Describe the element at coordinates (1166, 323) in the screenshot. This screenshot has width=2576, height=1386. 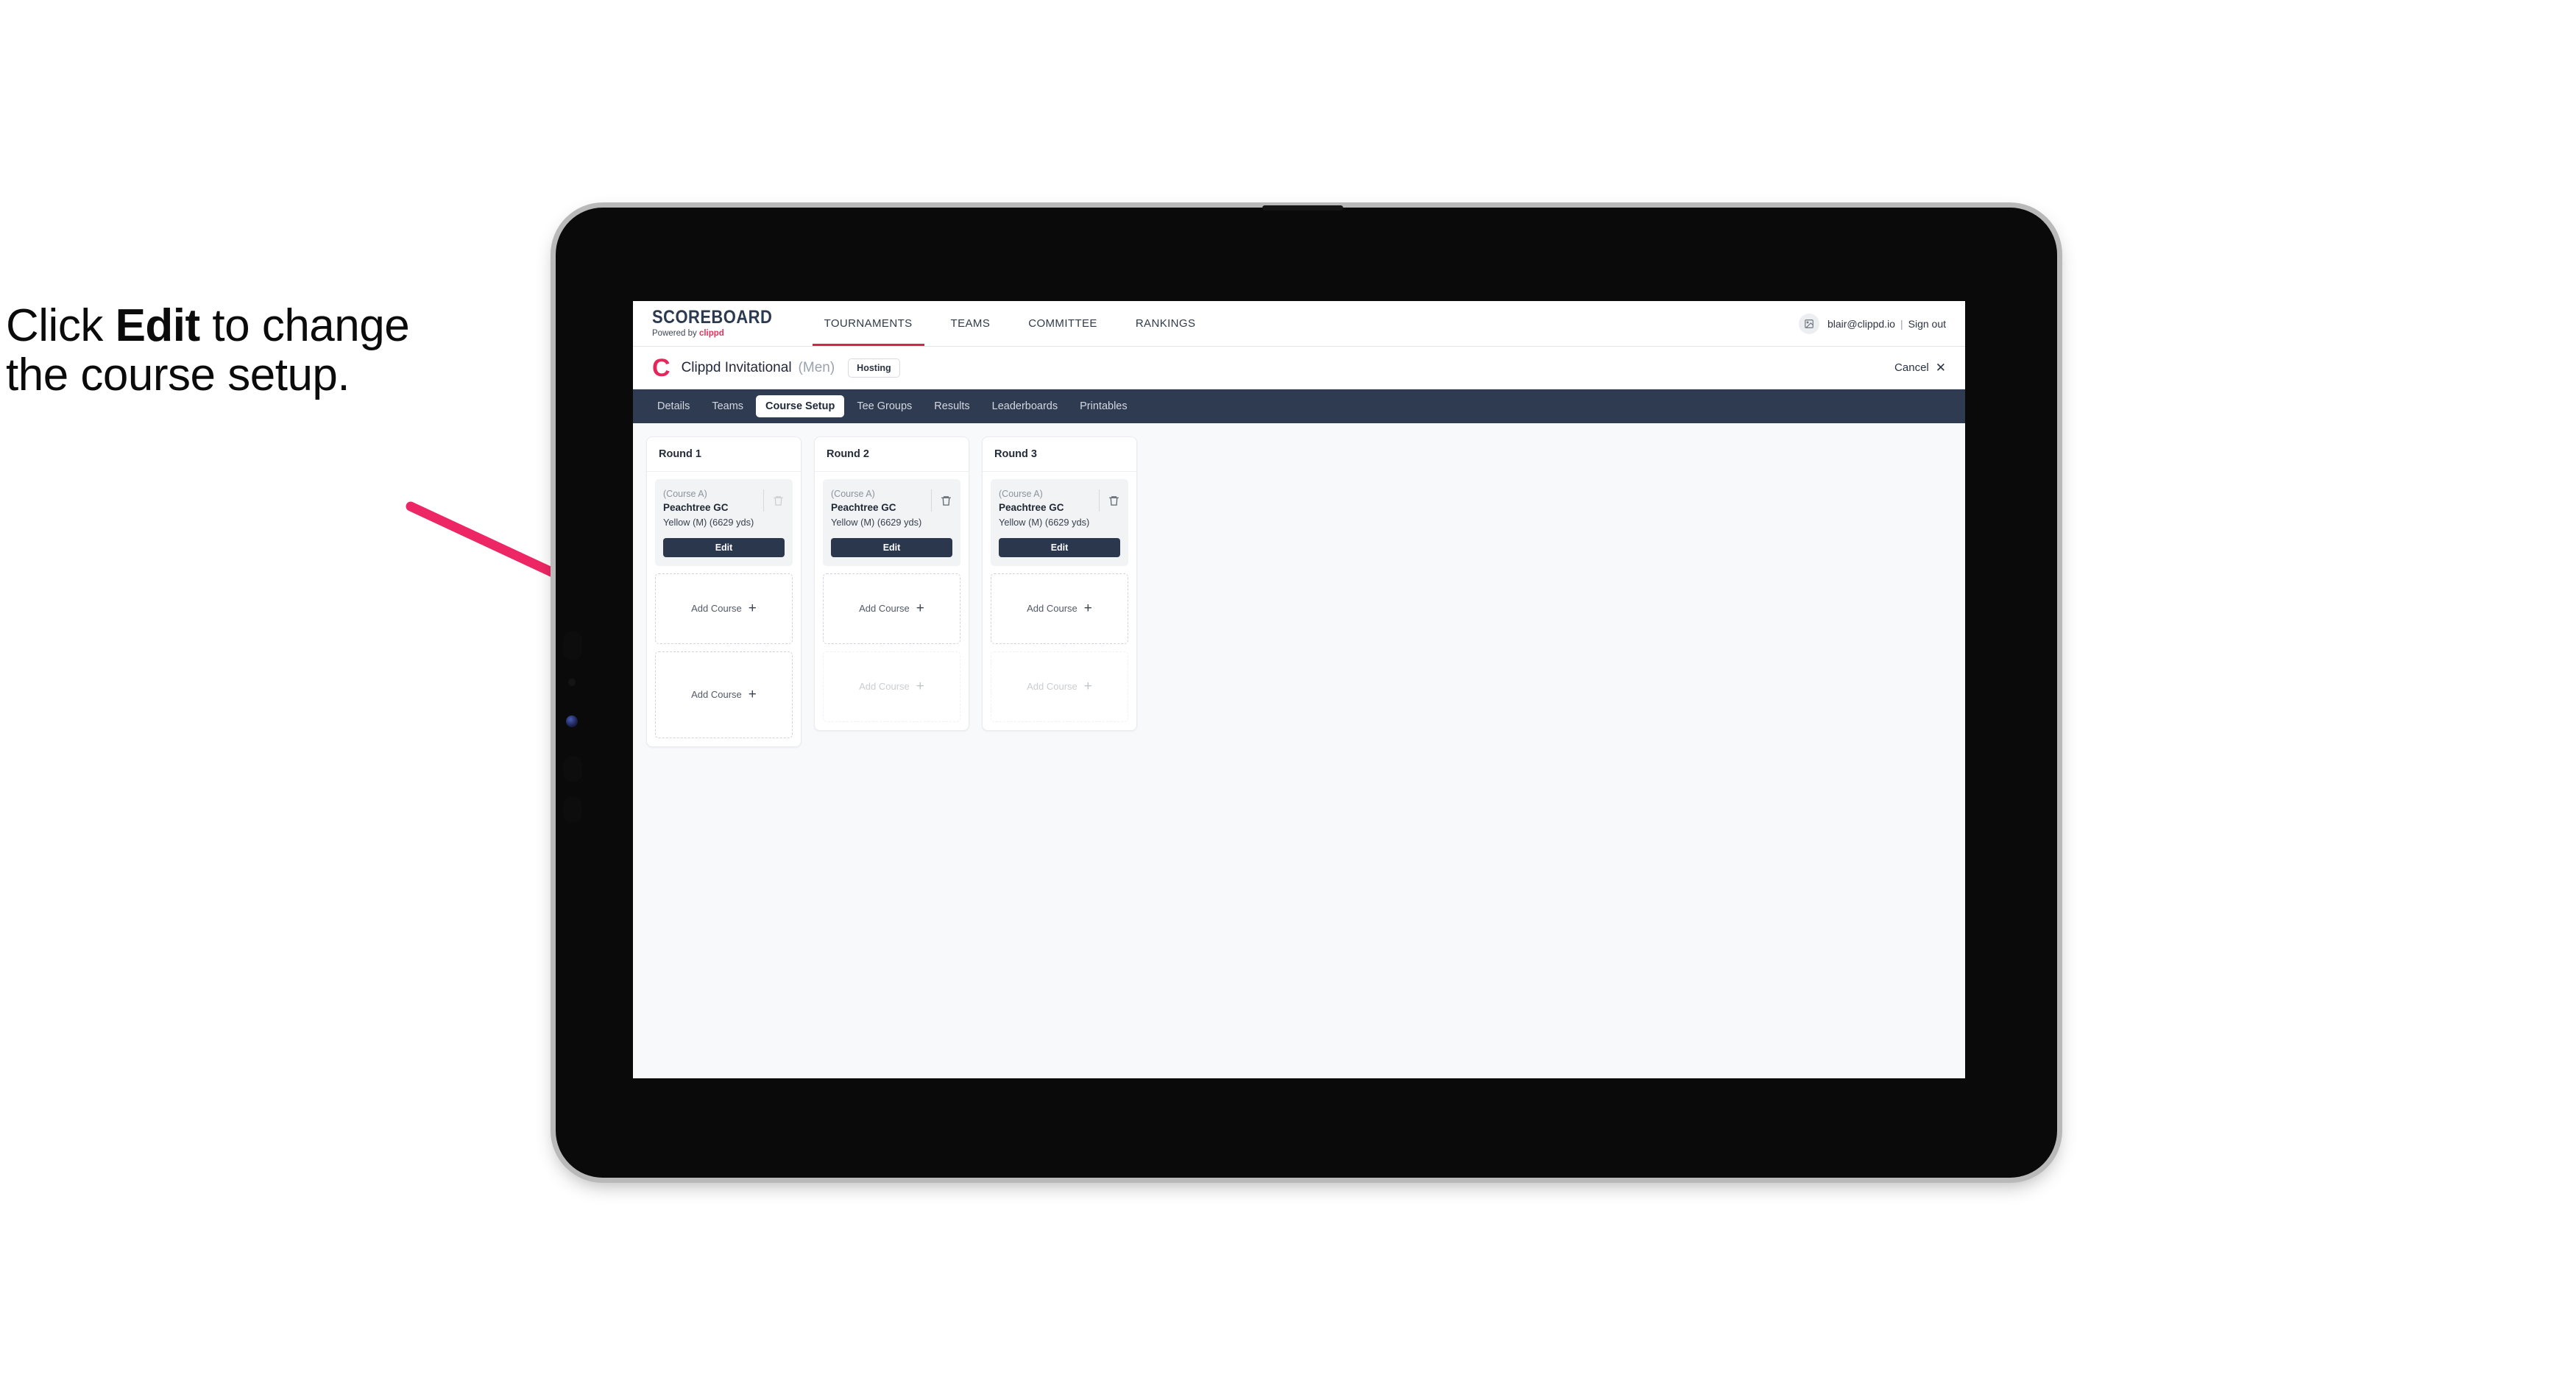
I see `nav-item-rankings: RANKINGS` at that location.